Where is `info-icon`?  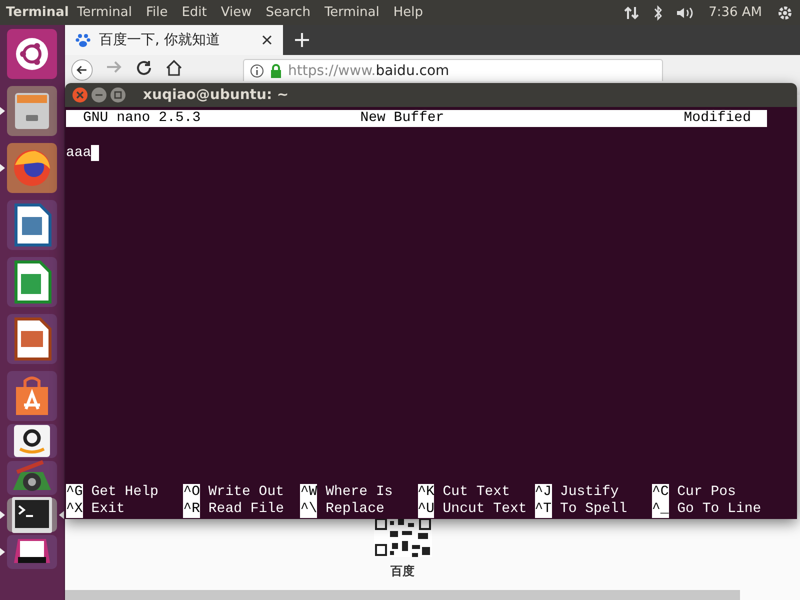 info-icon is located at coordinates (257, 71).